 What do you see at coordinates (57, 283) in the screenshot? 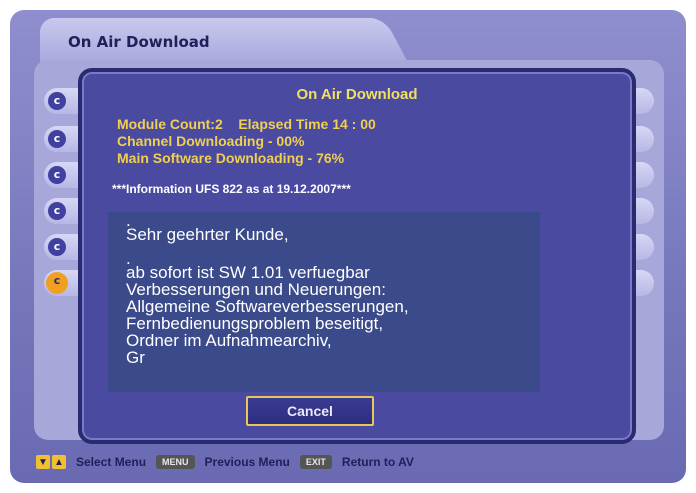
I see `menu-item-selected-icon: c` at bounding box center [57, 283].